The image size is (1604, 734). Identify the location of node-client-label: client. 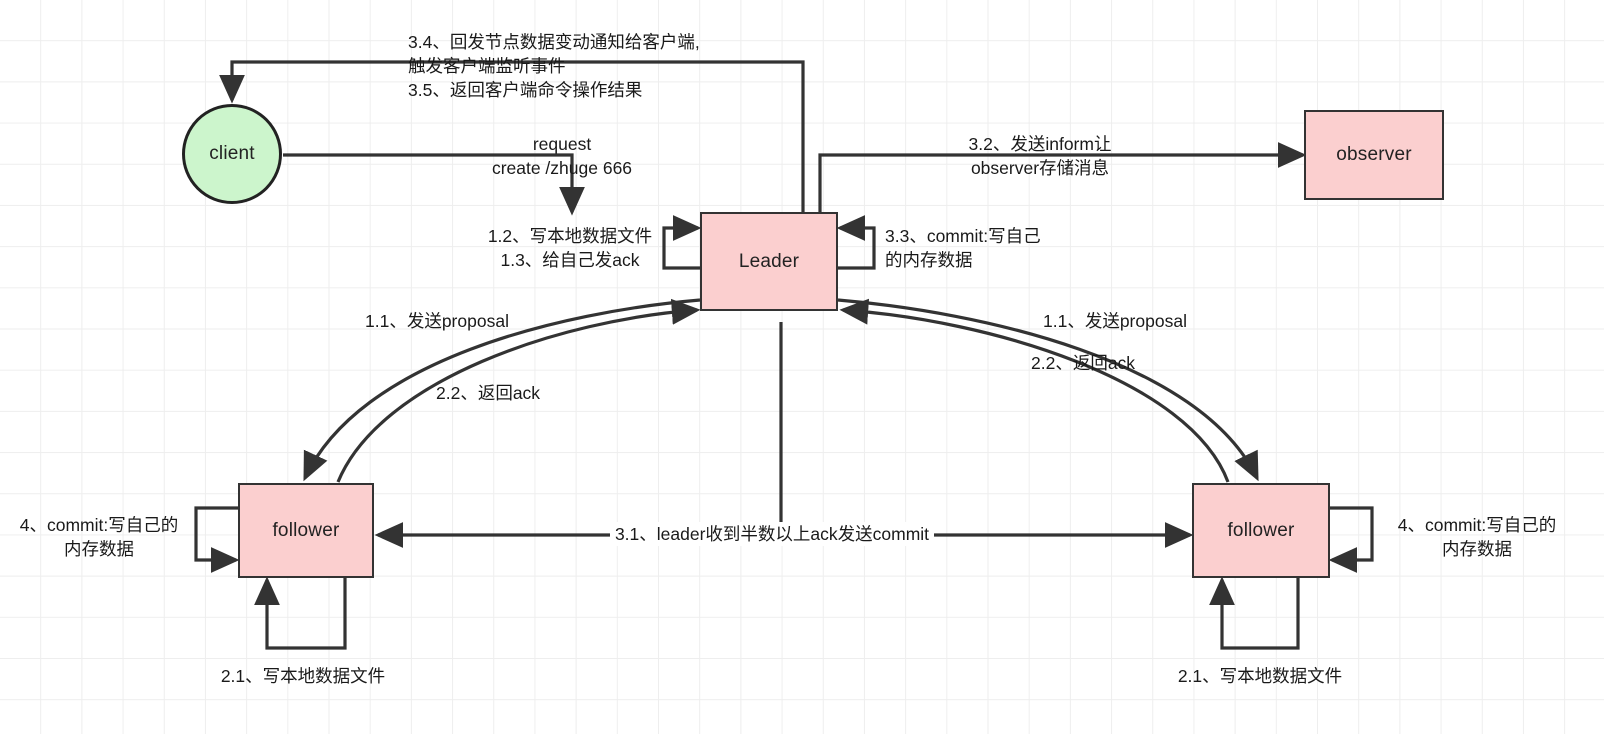
(232, 153).